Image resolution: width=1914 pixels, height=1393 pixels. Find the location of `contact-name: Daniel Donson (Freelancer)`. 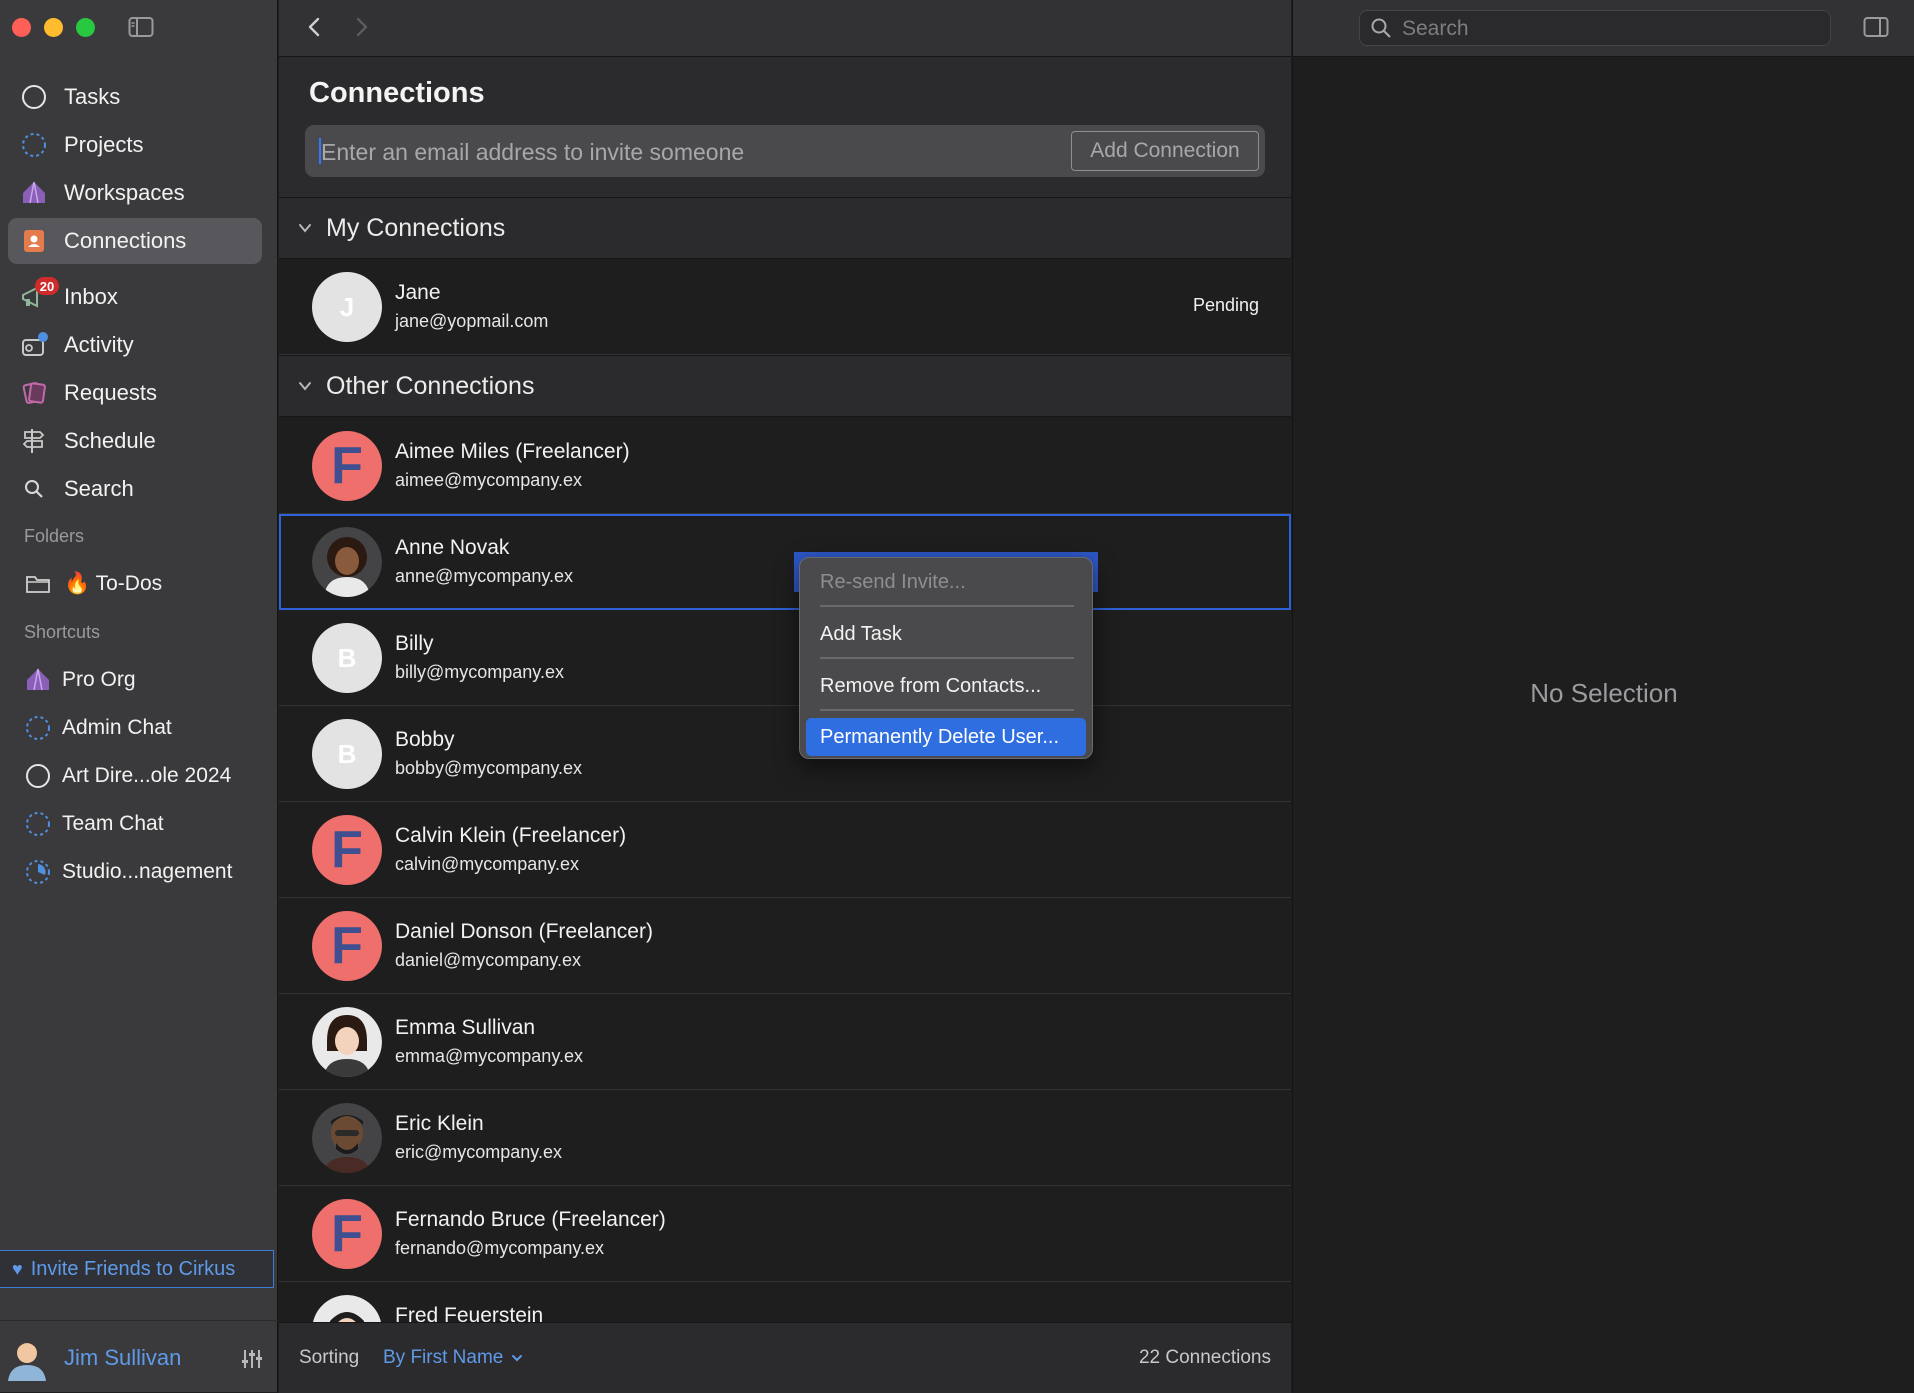

contact-name: Daniel Donson (Freelancer) is located at coordinates (524, 931).